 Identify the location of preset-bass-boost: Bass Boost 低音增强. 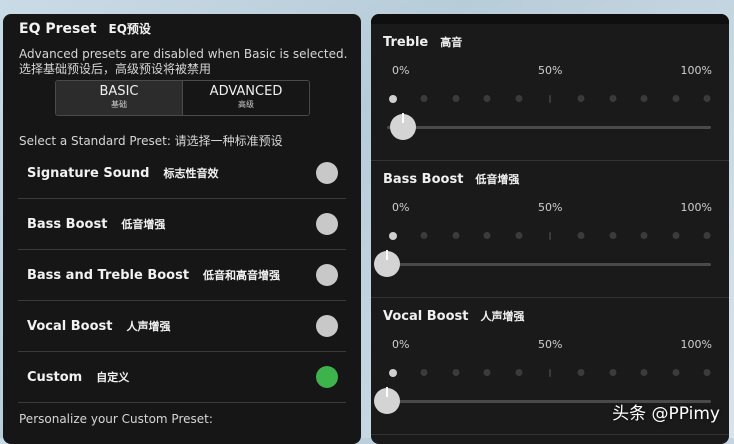
(182, 224).